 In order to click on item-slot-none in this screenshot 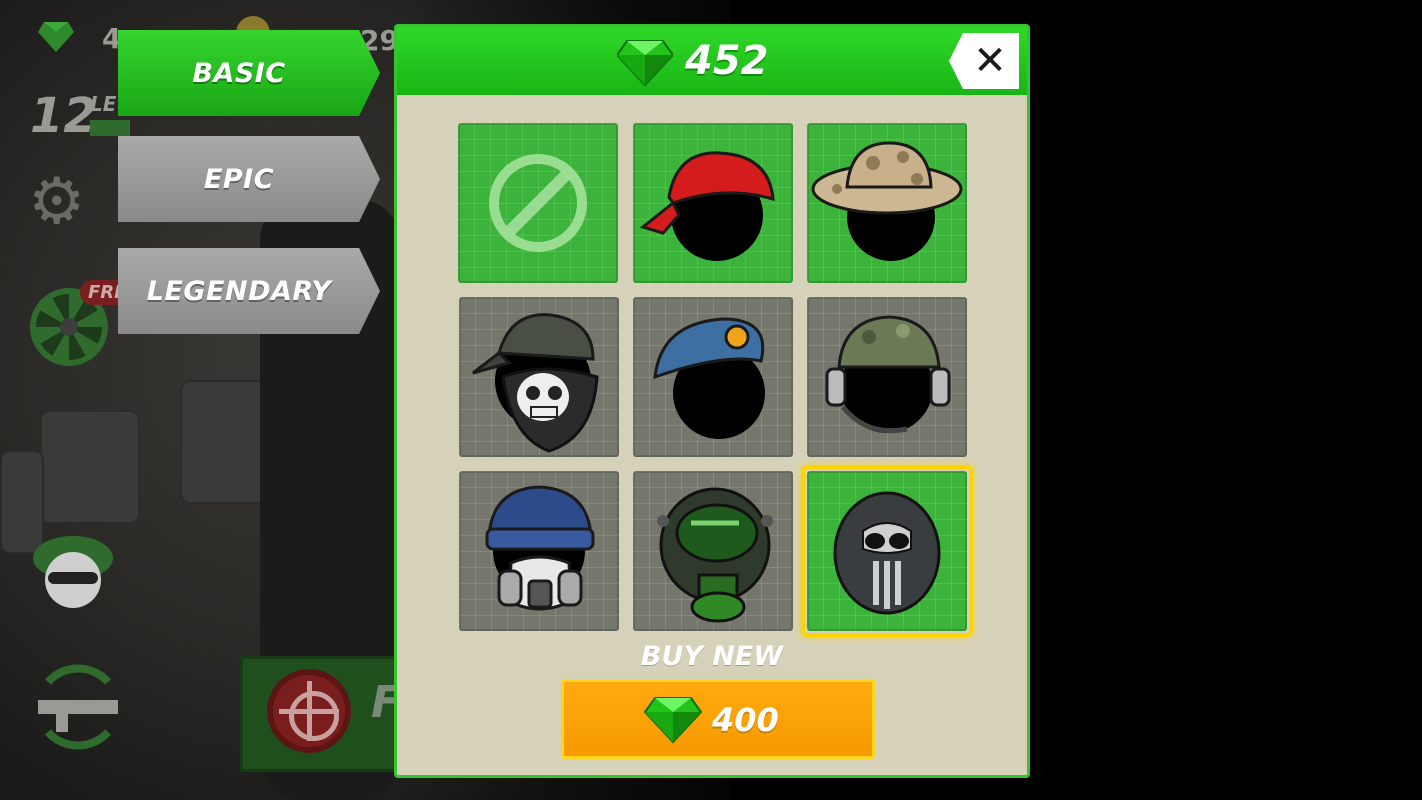, I will do `click(538, 203)`.